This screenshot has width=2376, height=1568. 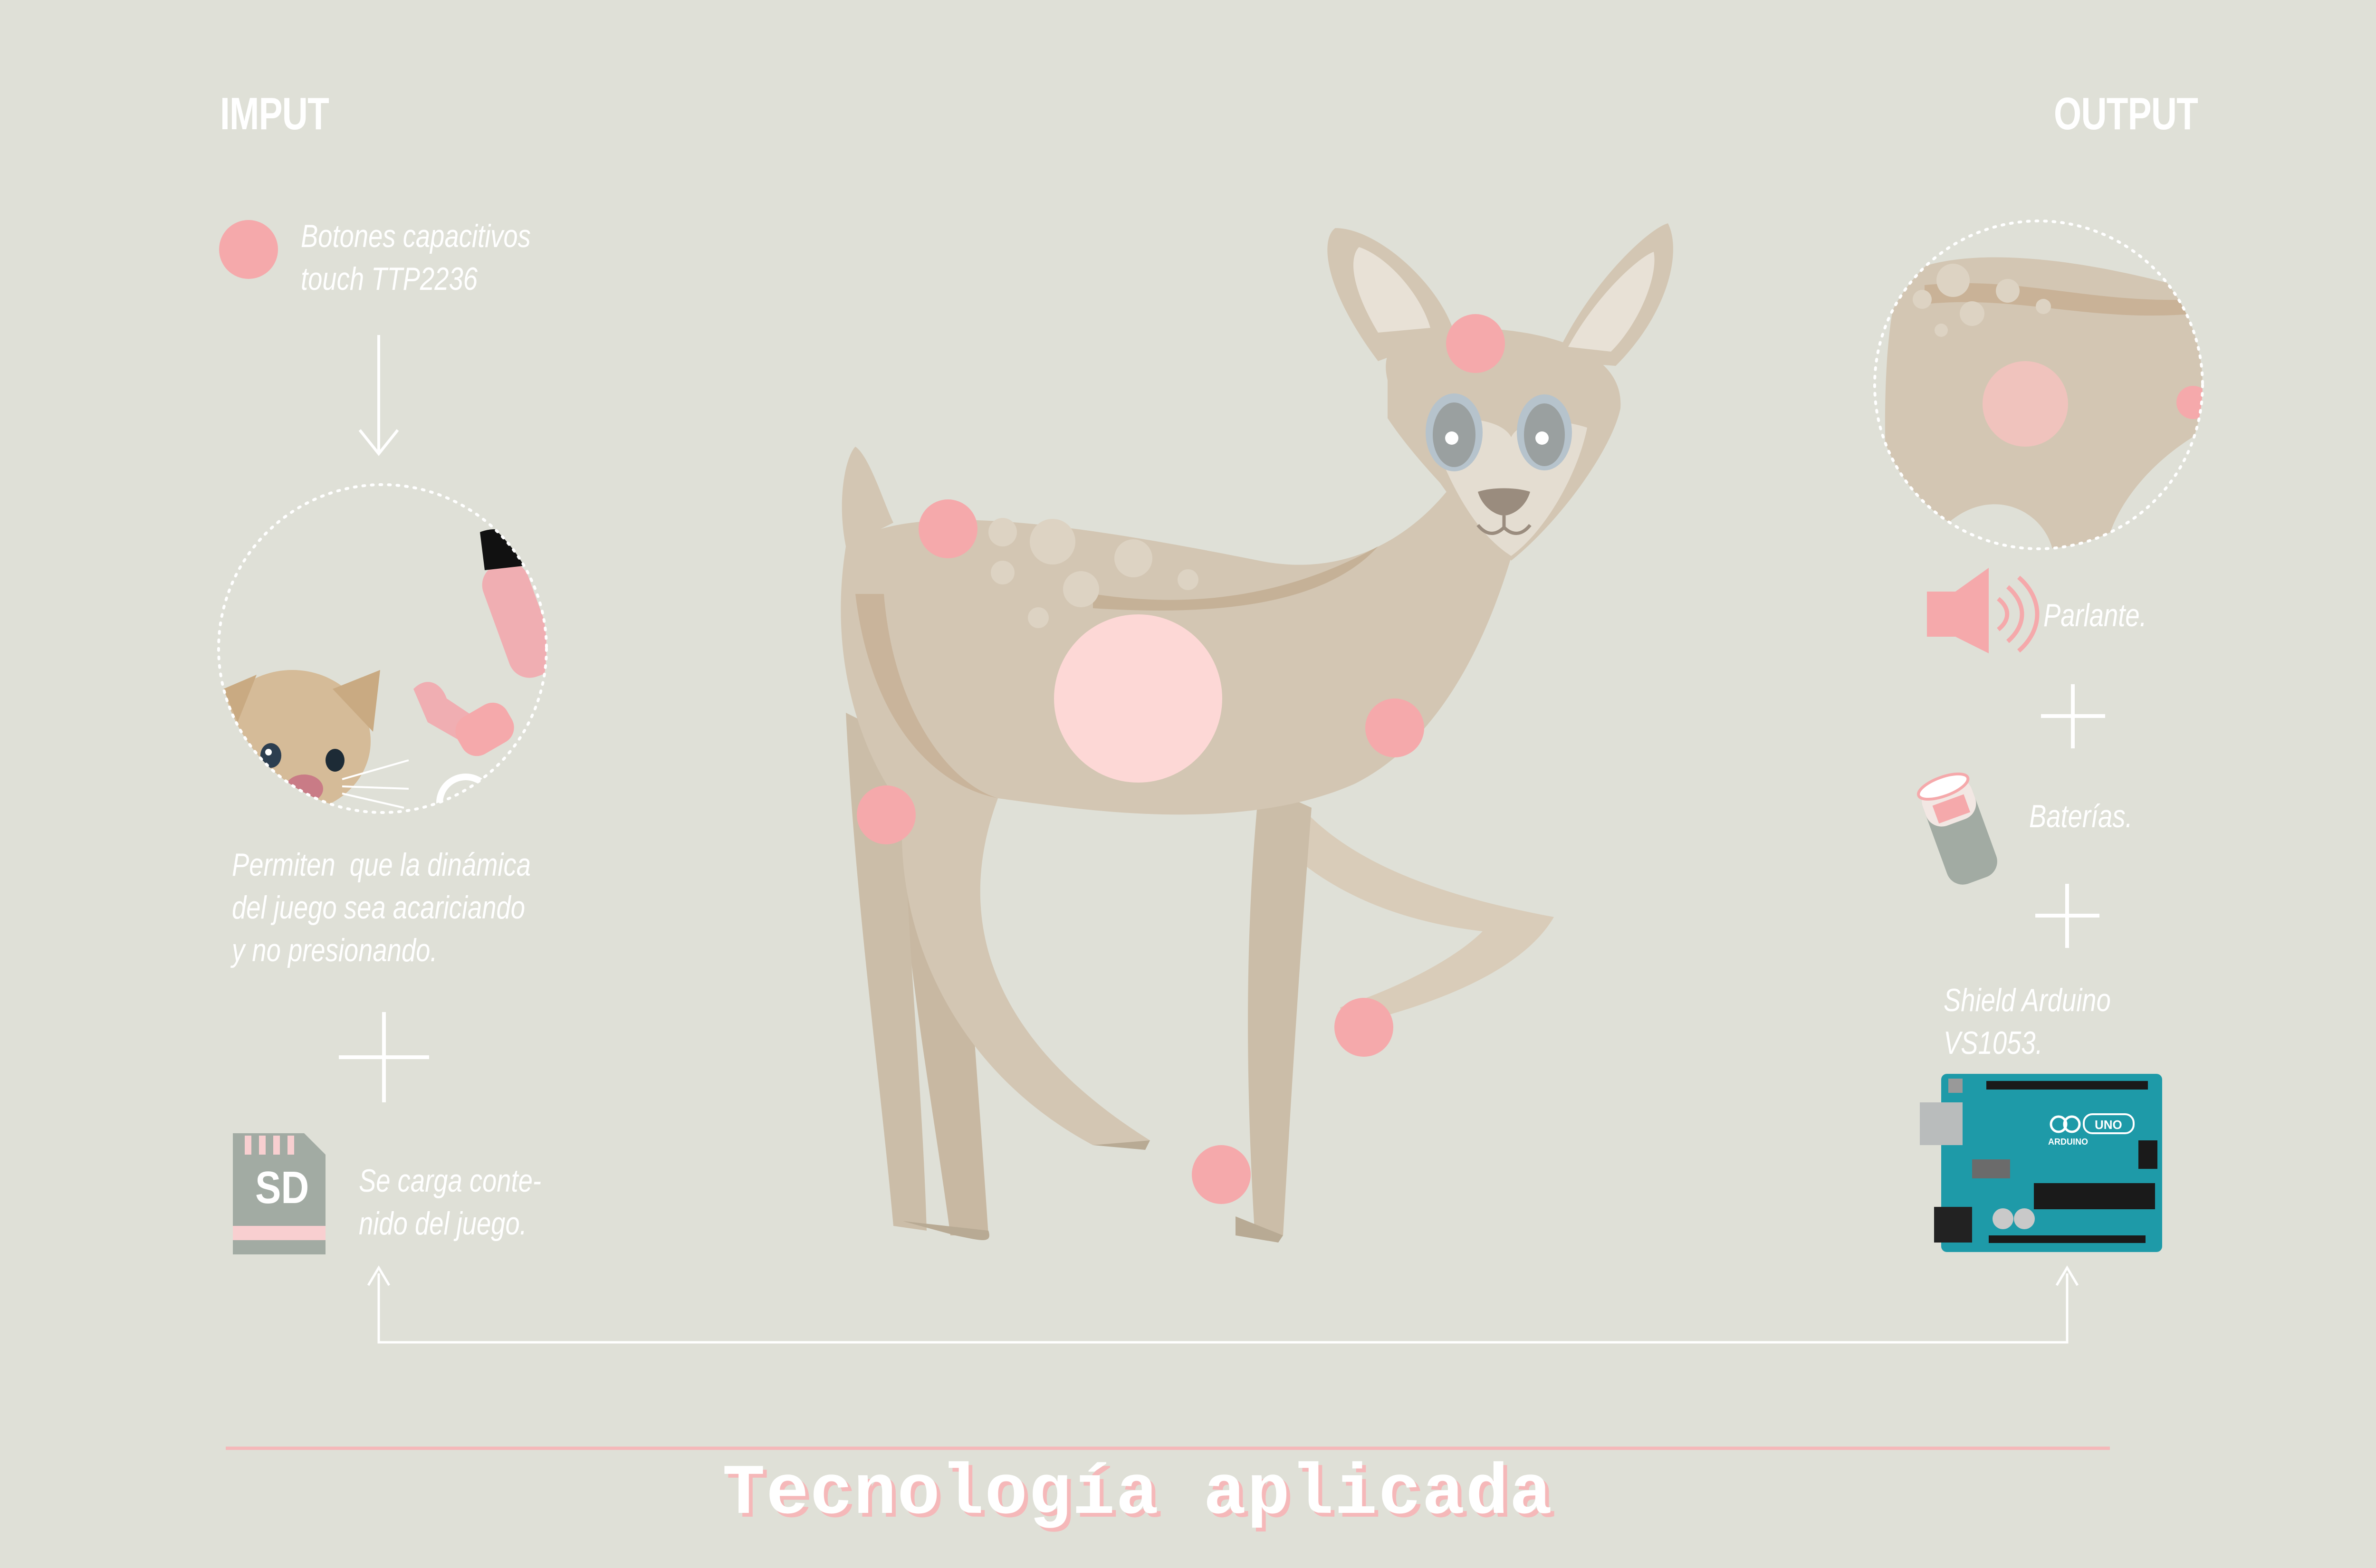 I want to click on touch-point-chest, so click(x=1394, y=727).